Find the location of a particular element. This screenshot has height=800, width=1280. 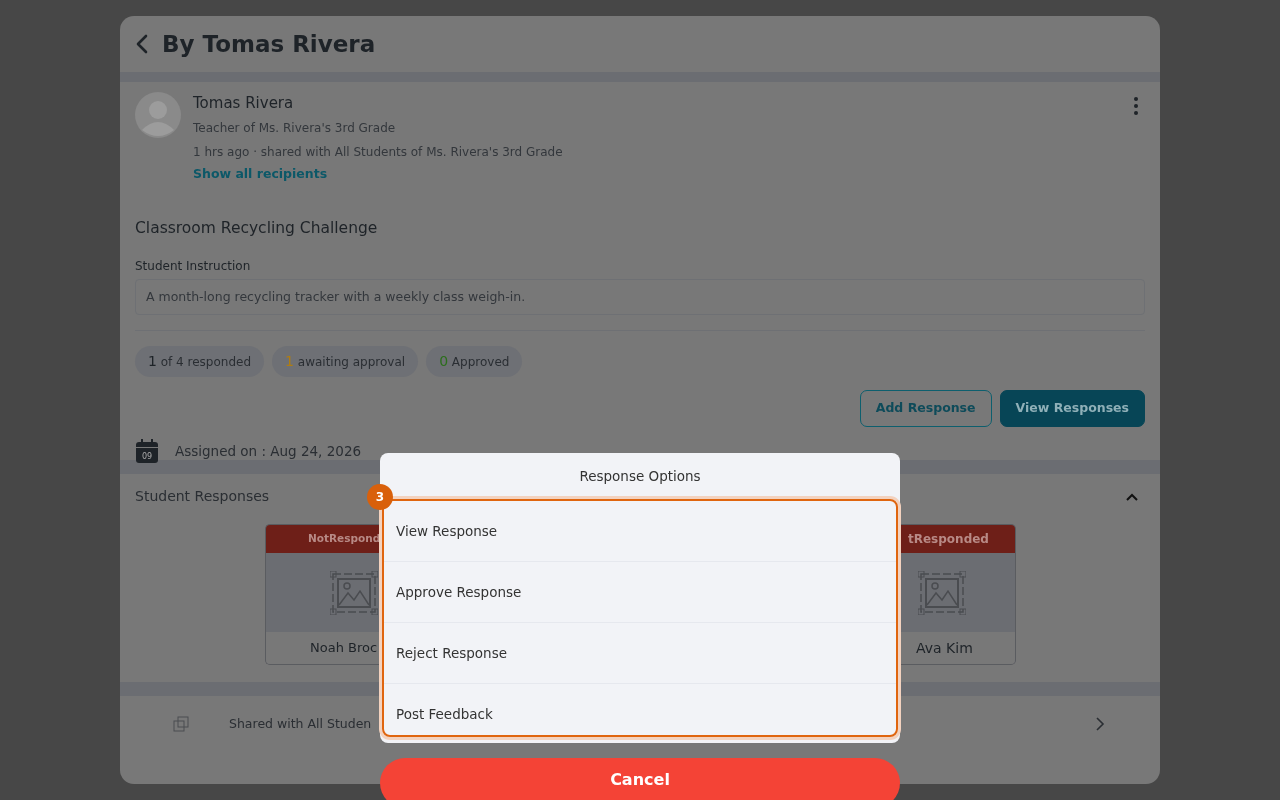

post-meta: 1 hrs ago · shared with All Students of Ms. Rivera's 3rd Grade is located at coordinates (378, 152).